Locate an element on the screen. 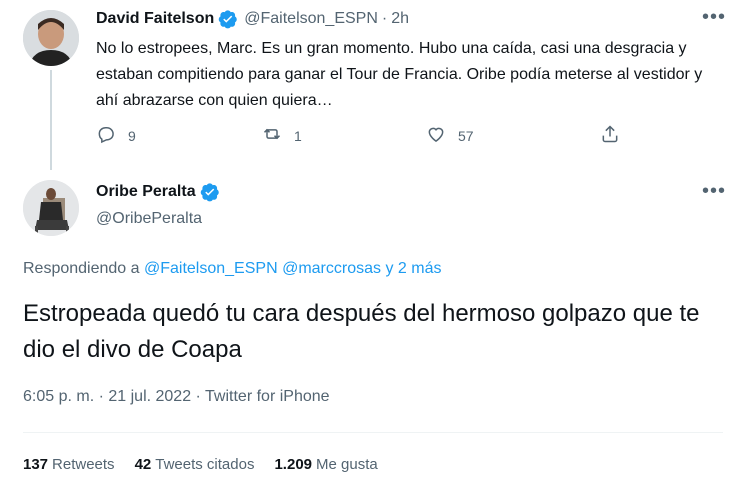  divider is located at coordinates (373, 432).